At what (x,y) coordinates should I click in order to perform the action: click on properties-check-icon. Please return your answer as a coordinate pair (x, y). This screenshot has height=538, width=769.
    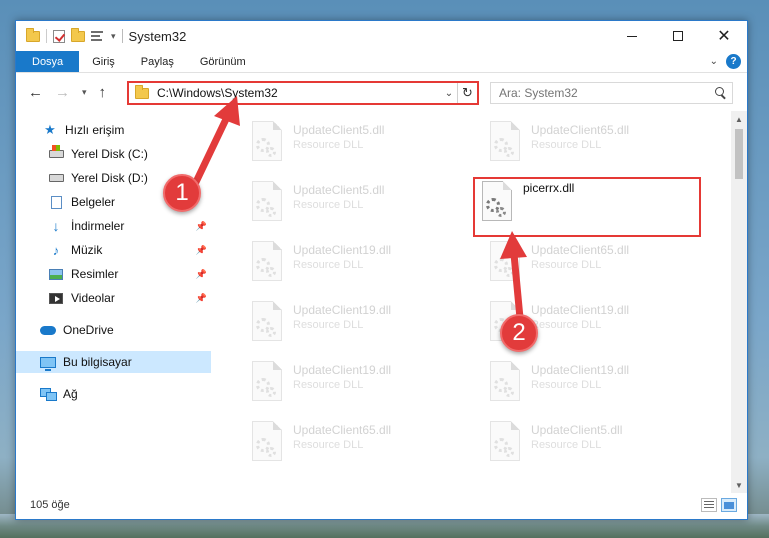
    Looking at the image, I should click on (59, 36).